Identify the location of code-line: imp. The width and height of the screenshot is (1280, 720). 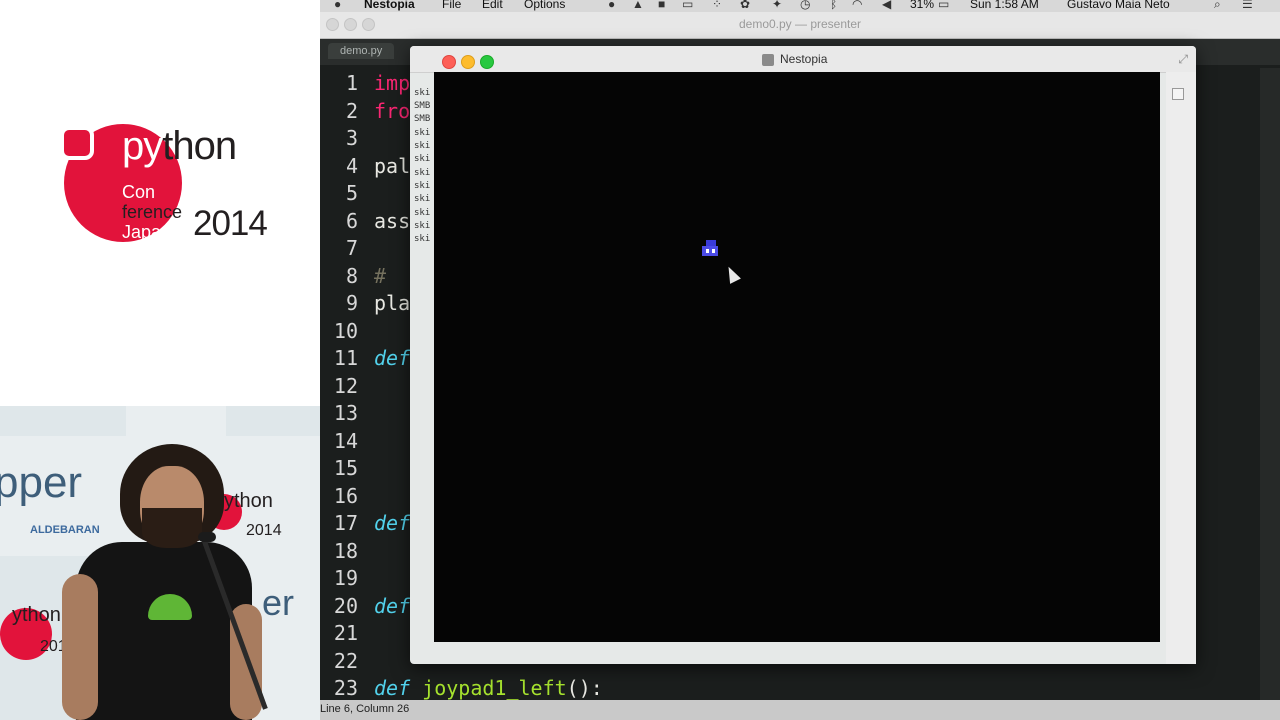
(392, 83).